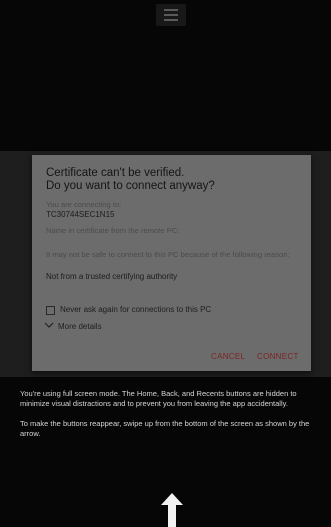 Image resolution: width=331 pixels, height=527 pixels. Describe the element at coordinates (112, 276) in the screenshot. I see `reason-text: Not from a trusted certifying authority` at that location.